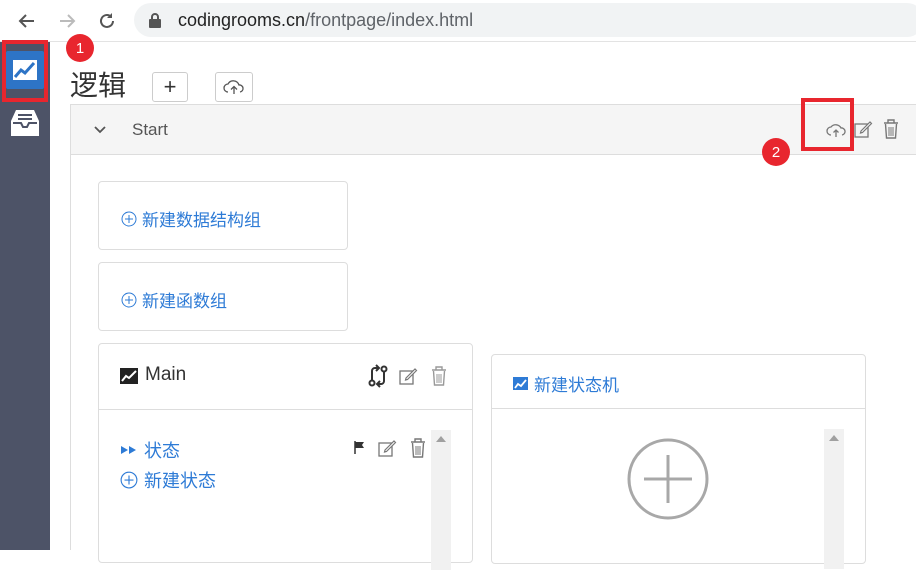  I want to click on add-state-machine-button, so click(668, 479).